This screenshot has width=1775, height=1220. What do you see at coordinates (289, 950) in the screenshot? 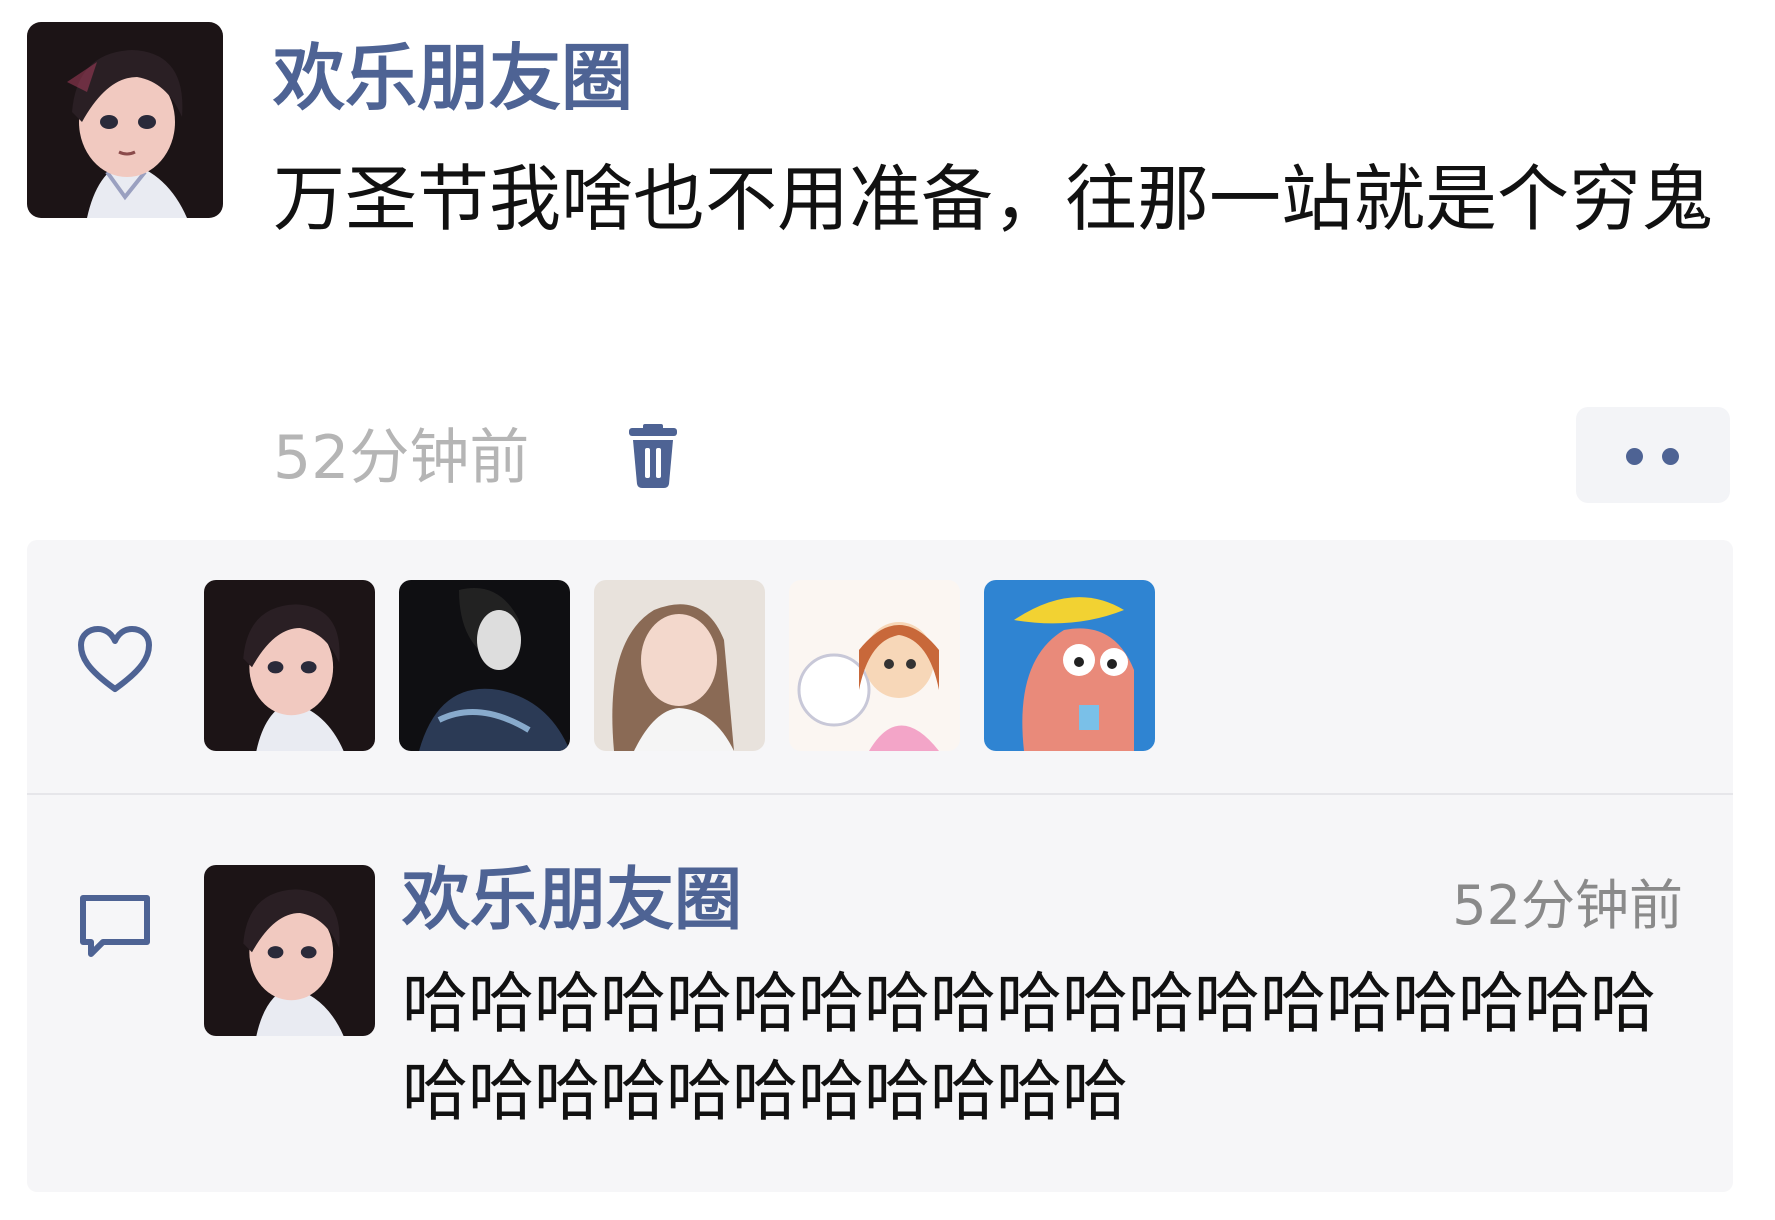
I see `commenter-avatar` at bounding box center [289, 950].